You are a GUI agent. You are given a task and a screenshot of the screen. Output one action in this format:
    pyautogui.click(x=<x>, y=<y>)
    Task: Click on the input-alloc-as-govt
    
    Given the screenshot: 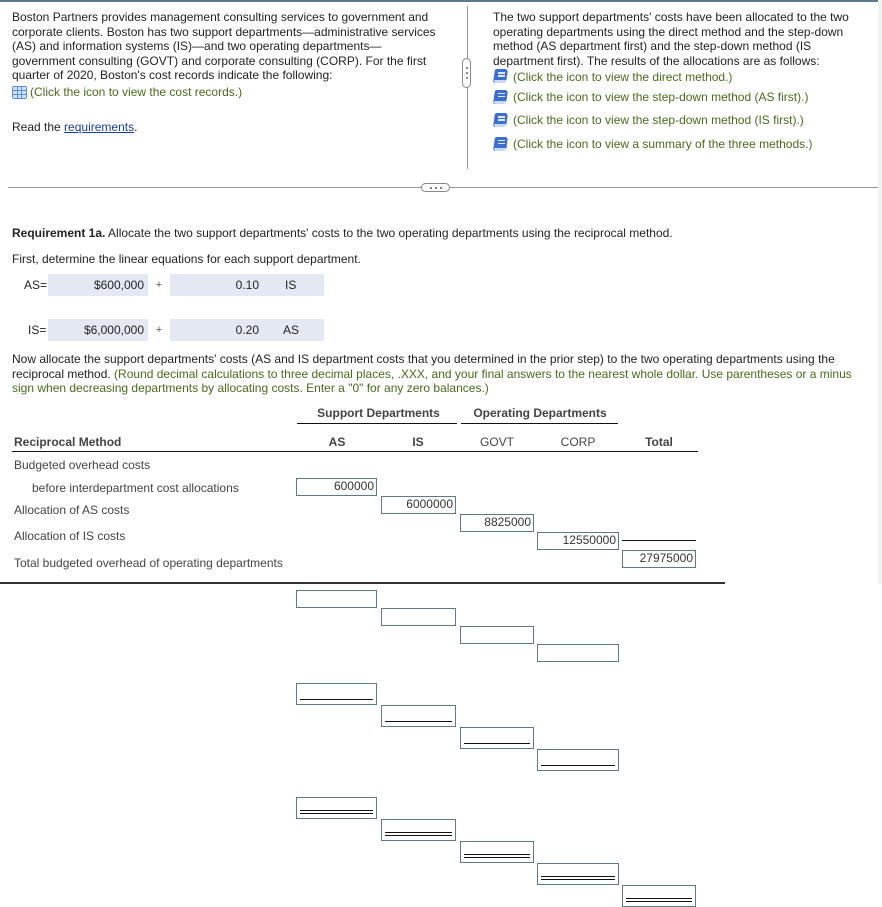 What is the action you would take?
    pyautogui.click(x=497, y=635)
    